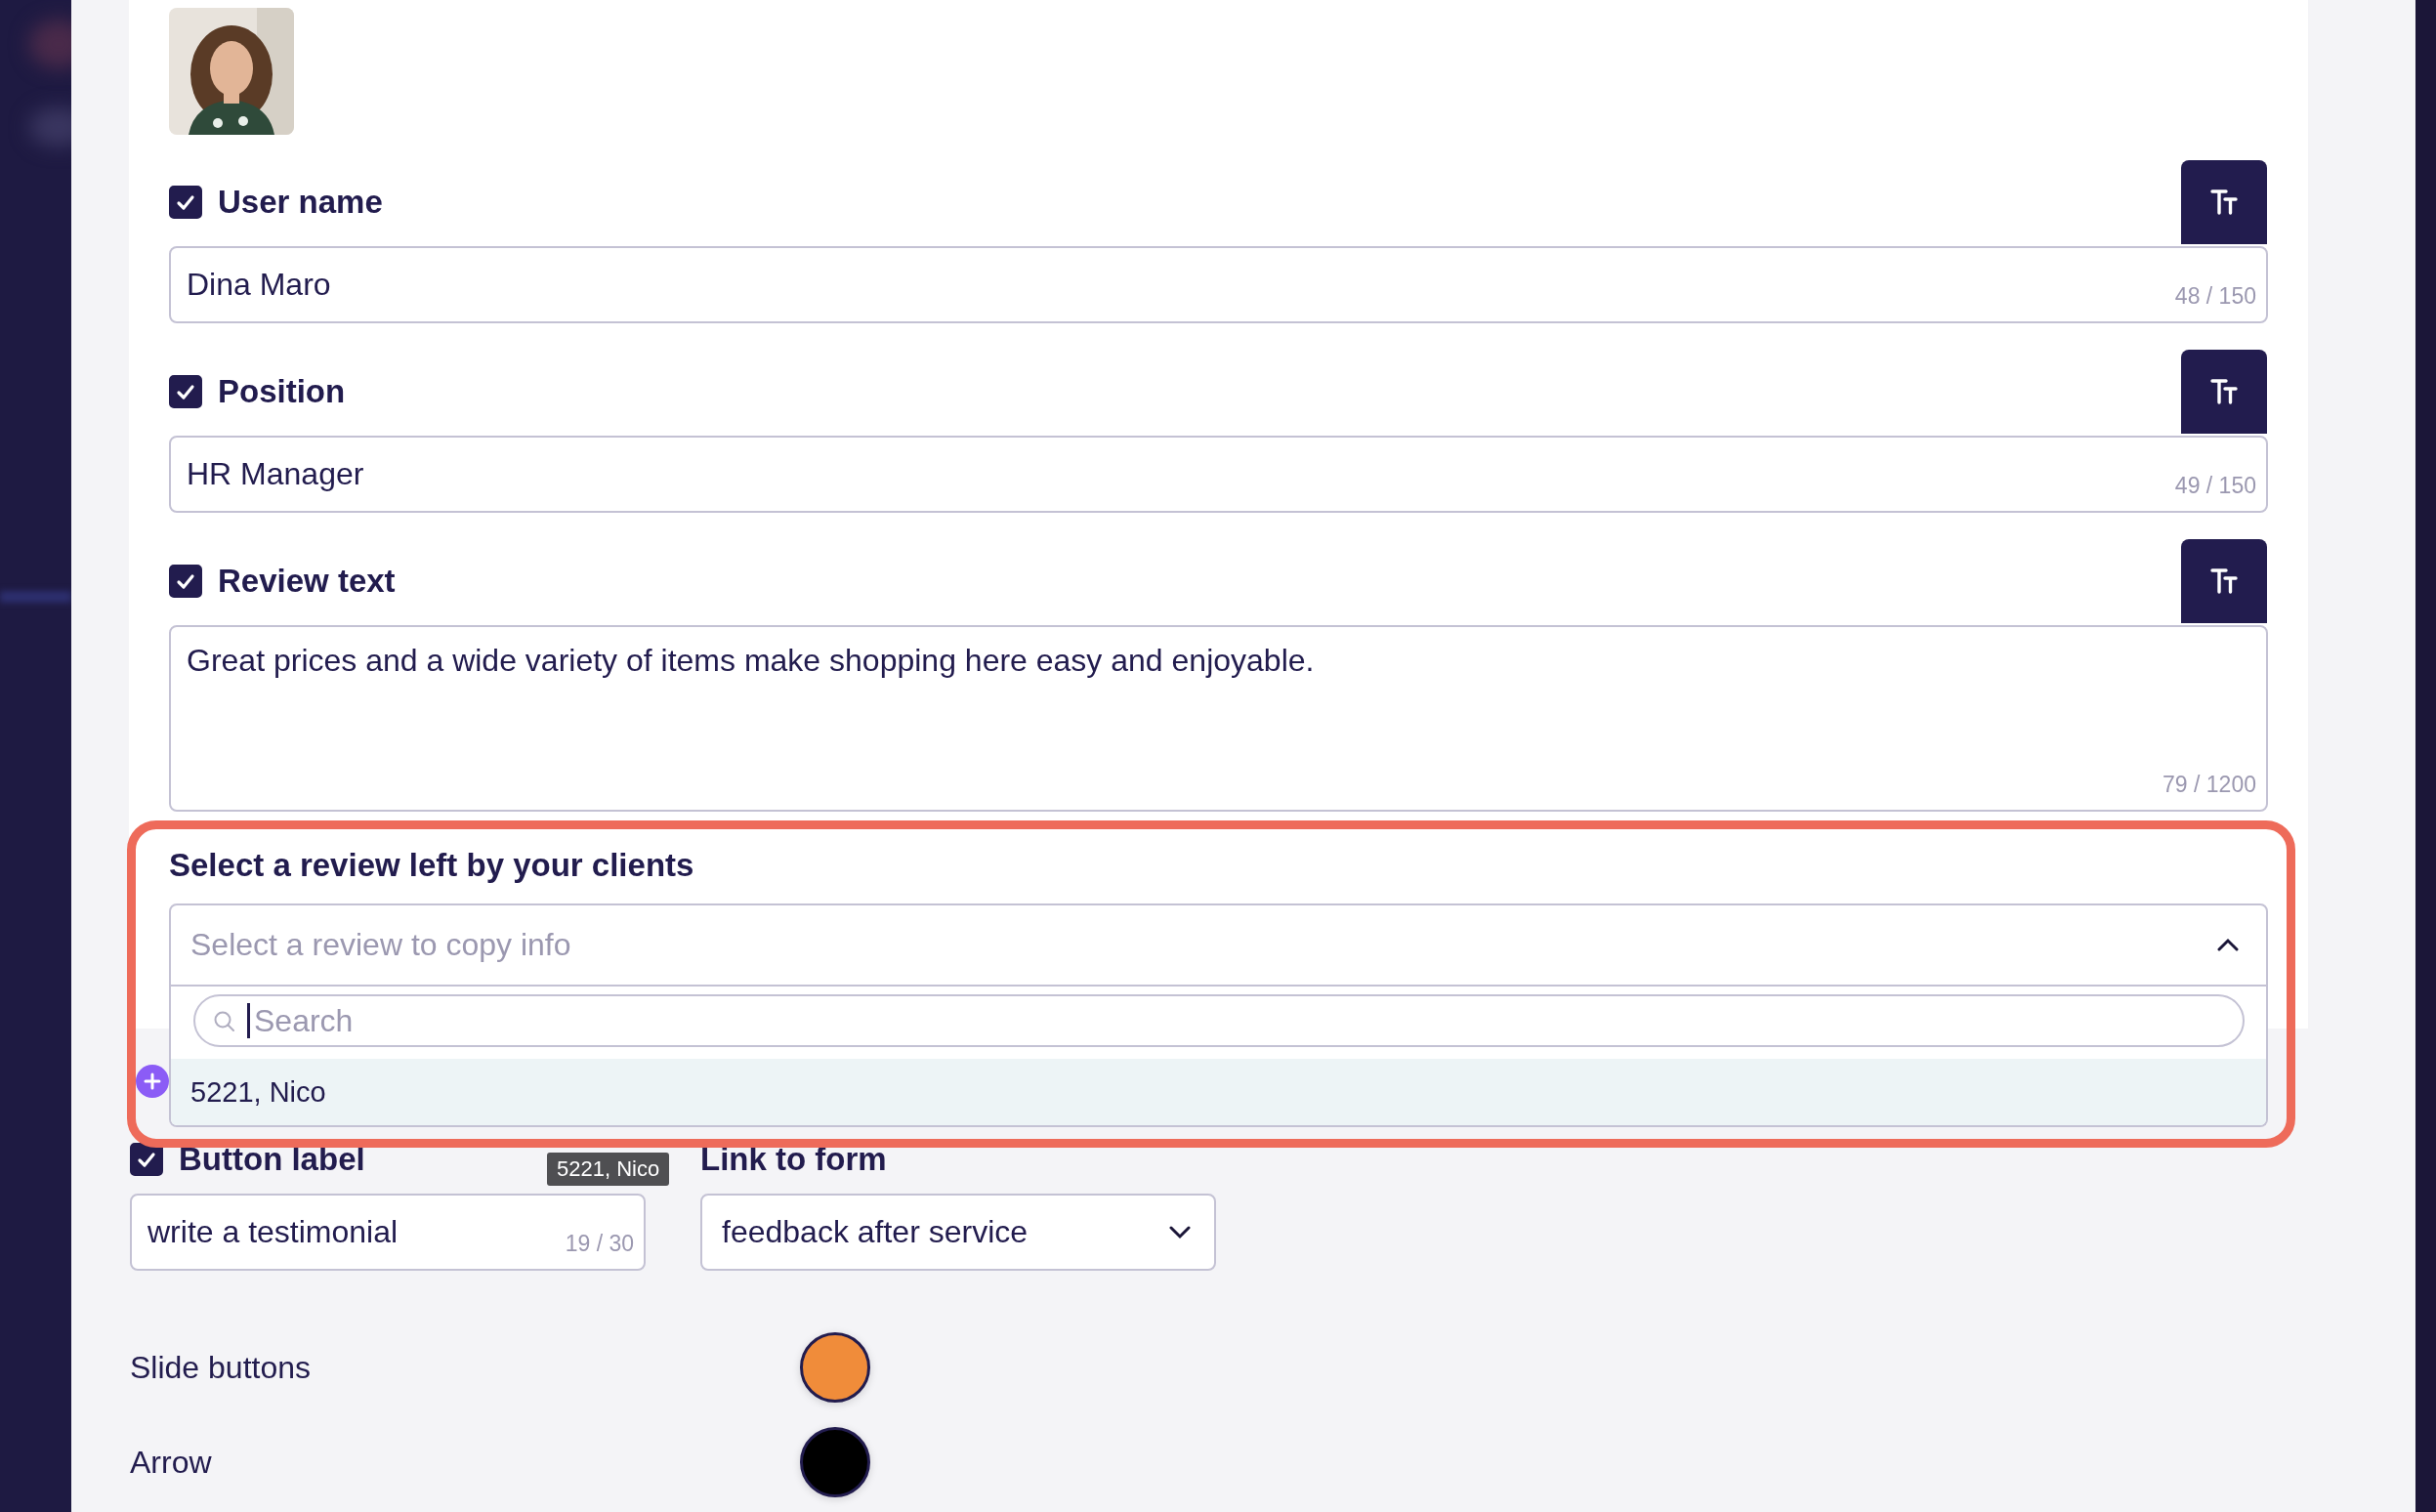 This screenshot has width=2436, height=1512. Describe the element at coordinates (599, 1244) in the screenshot. I see `character-counter: 19 / 30` at that location.